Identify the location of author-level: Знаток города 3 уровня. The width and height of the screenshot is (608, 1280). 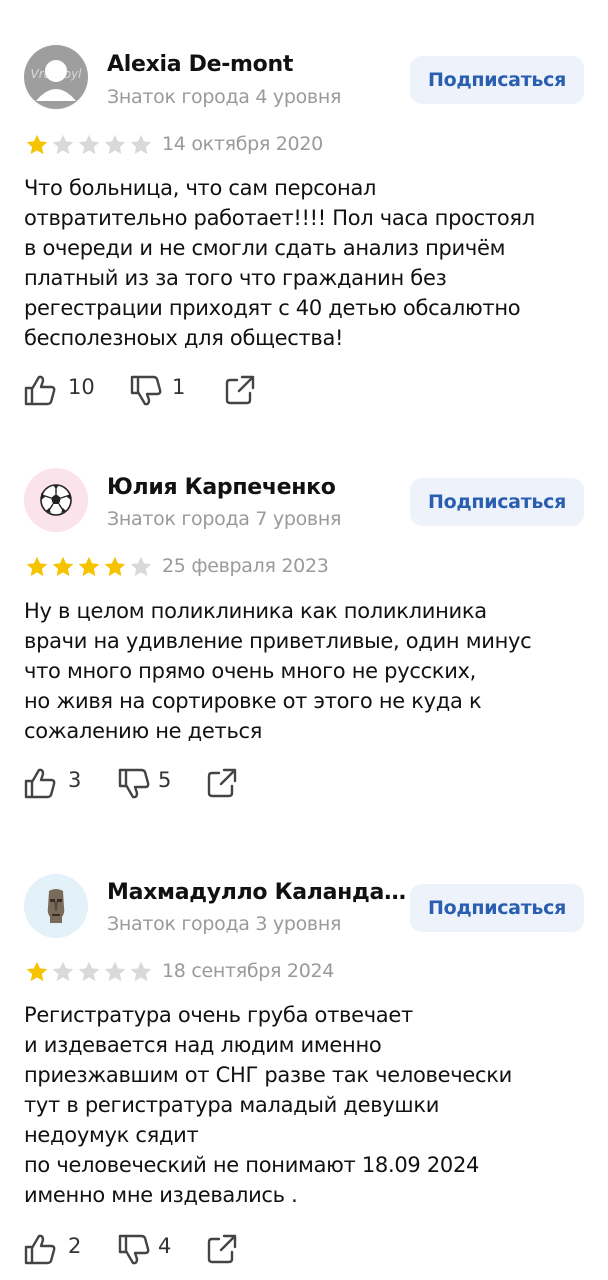
(224, 924).